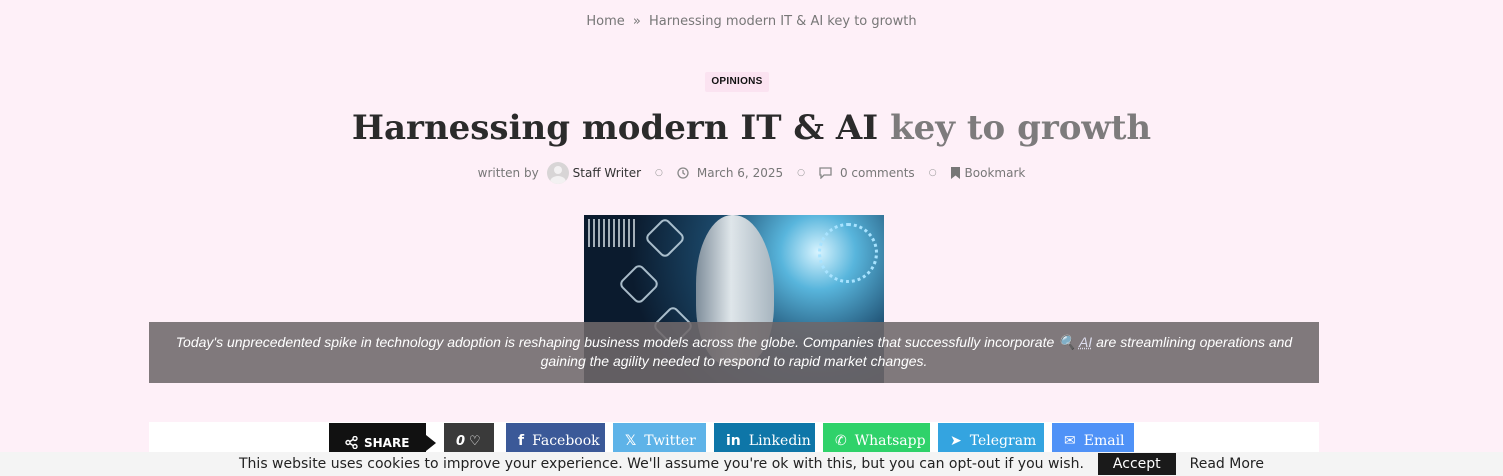 Image resolution: width=1503 pixels, height=476 pixels. I want to click on image-chart-graphic, so click(612, 233).